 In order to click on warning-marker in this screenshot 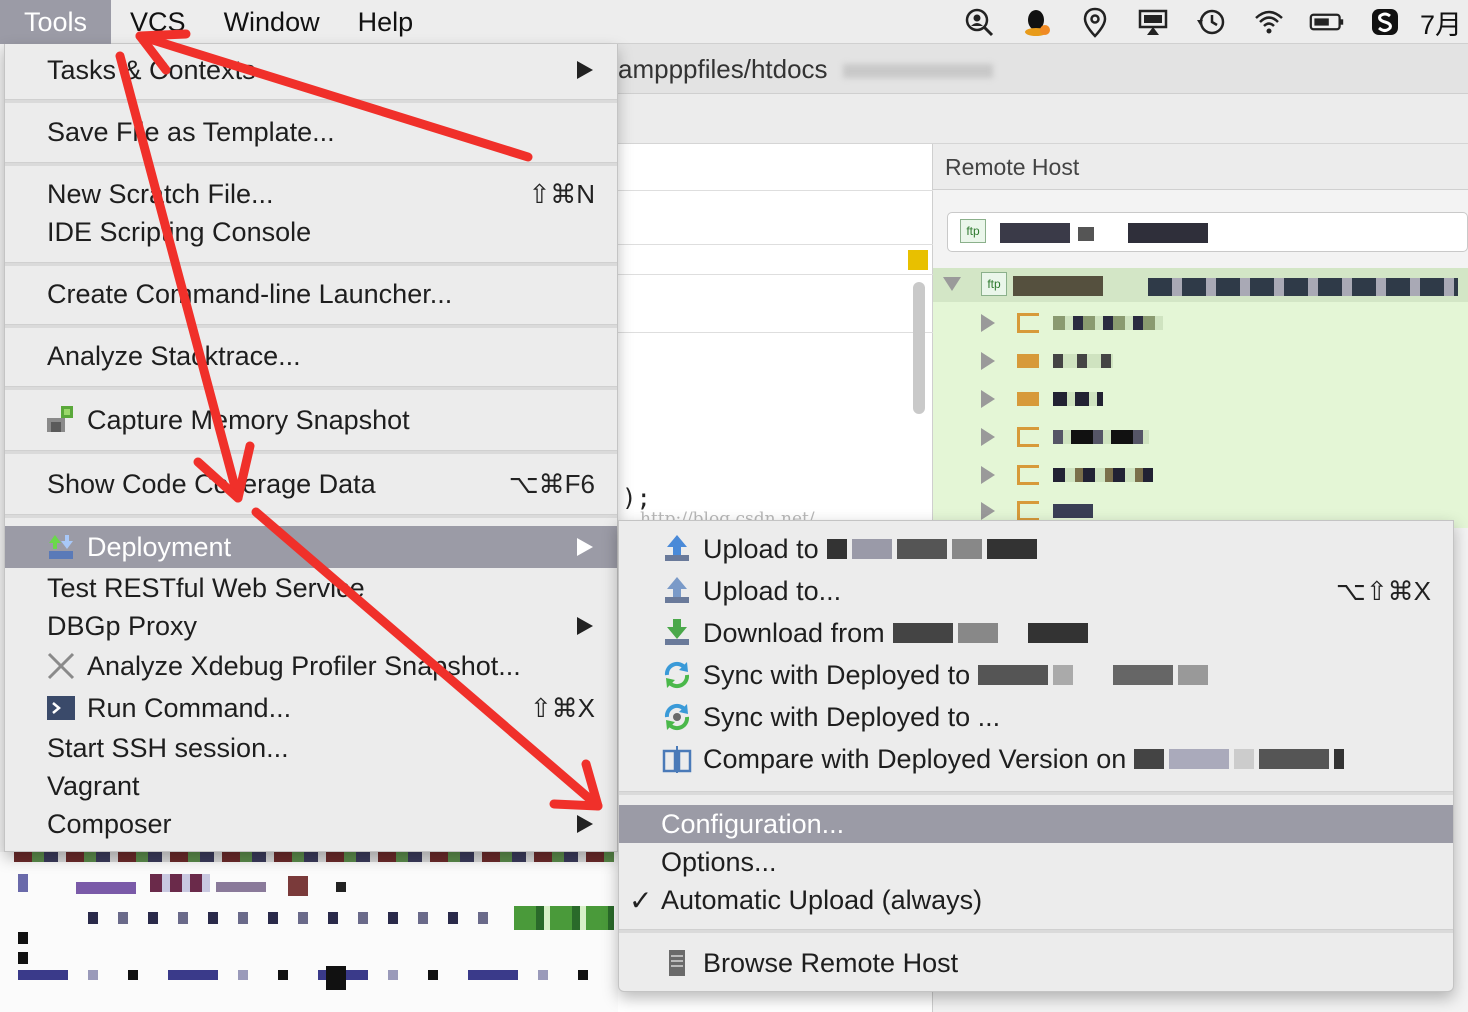, I will do `click(918, 260)`.